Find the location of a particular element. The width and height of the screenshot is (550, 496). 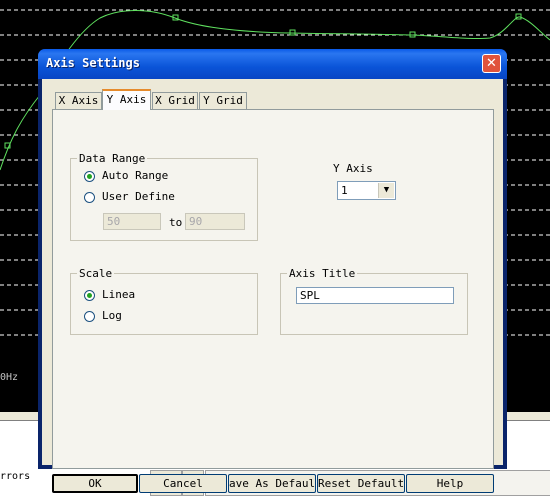

tab-x-axis: X Axis is located at coordinates (78, 100).